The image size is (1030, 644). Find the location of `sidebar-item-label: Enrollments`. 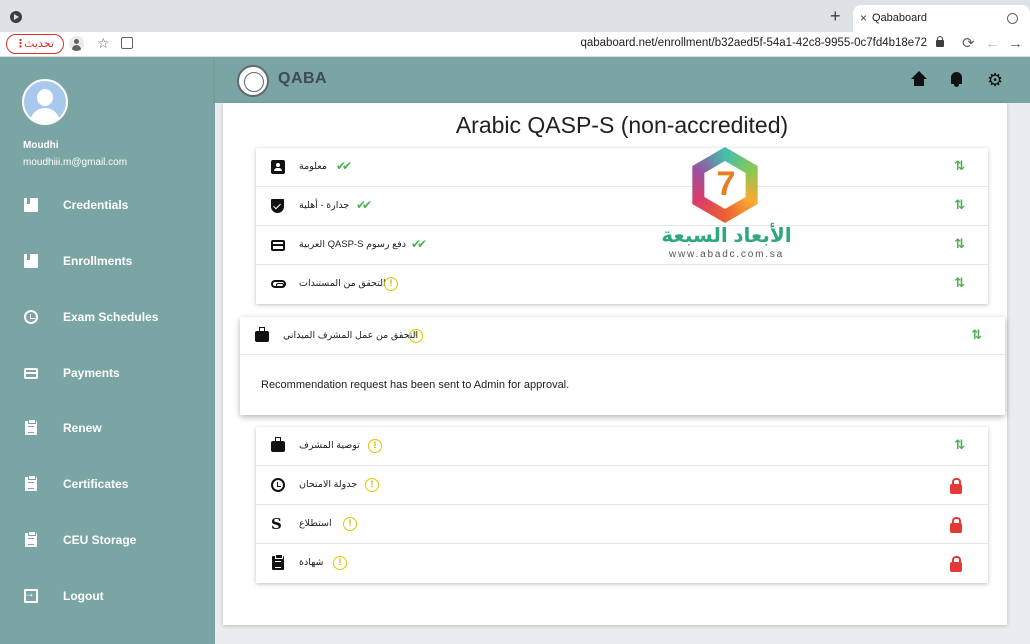

sidebar-item-label: Enrollments is located at coordinates (98, 261).